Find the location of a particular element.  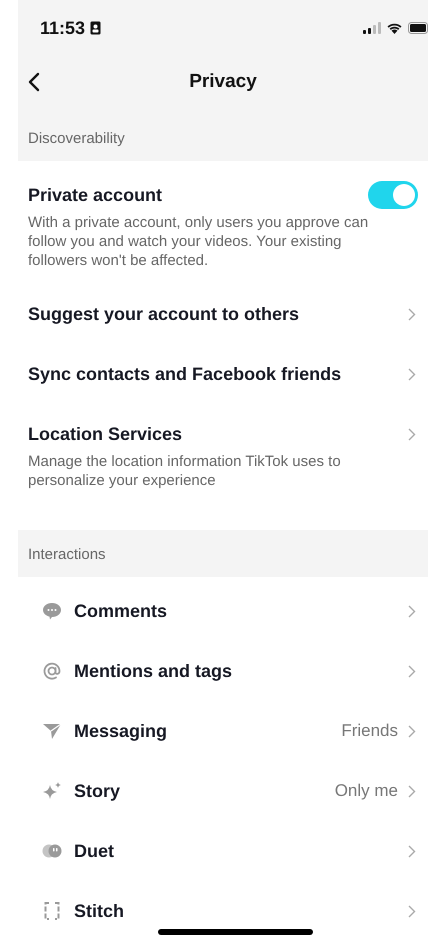

settings-row: Mentions and tags is located at coordinates (223, 671).